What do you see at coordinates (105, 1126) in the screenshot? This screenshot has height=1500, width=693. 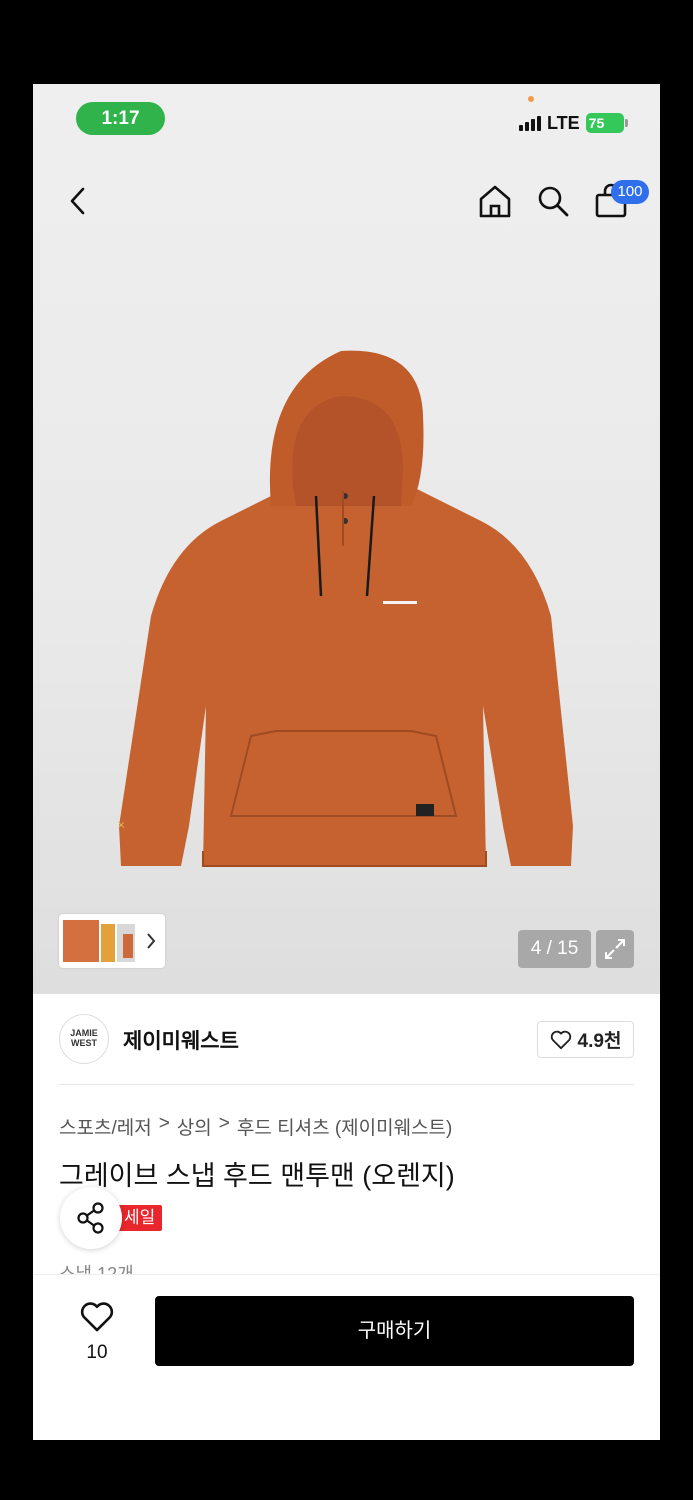 I see `breadcrumb-item-sports: 스포츠/레저` at bounding box center [105, 1126].